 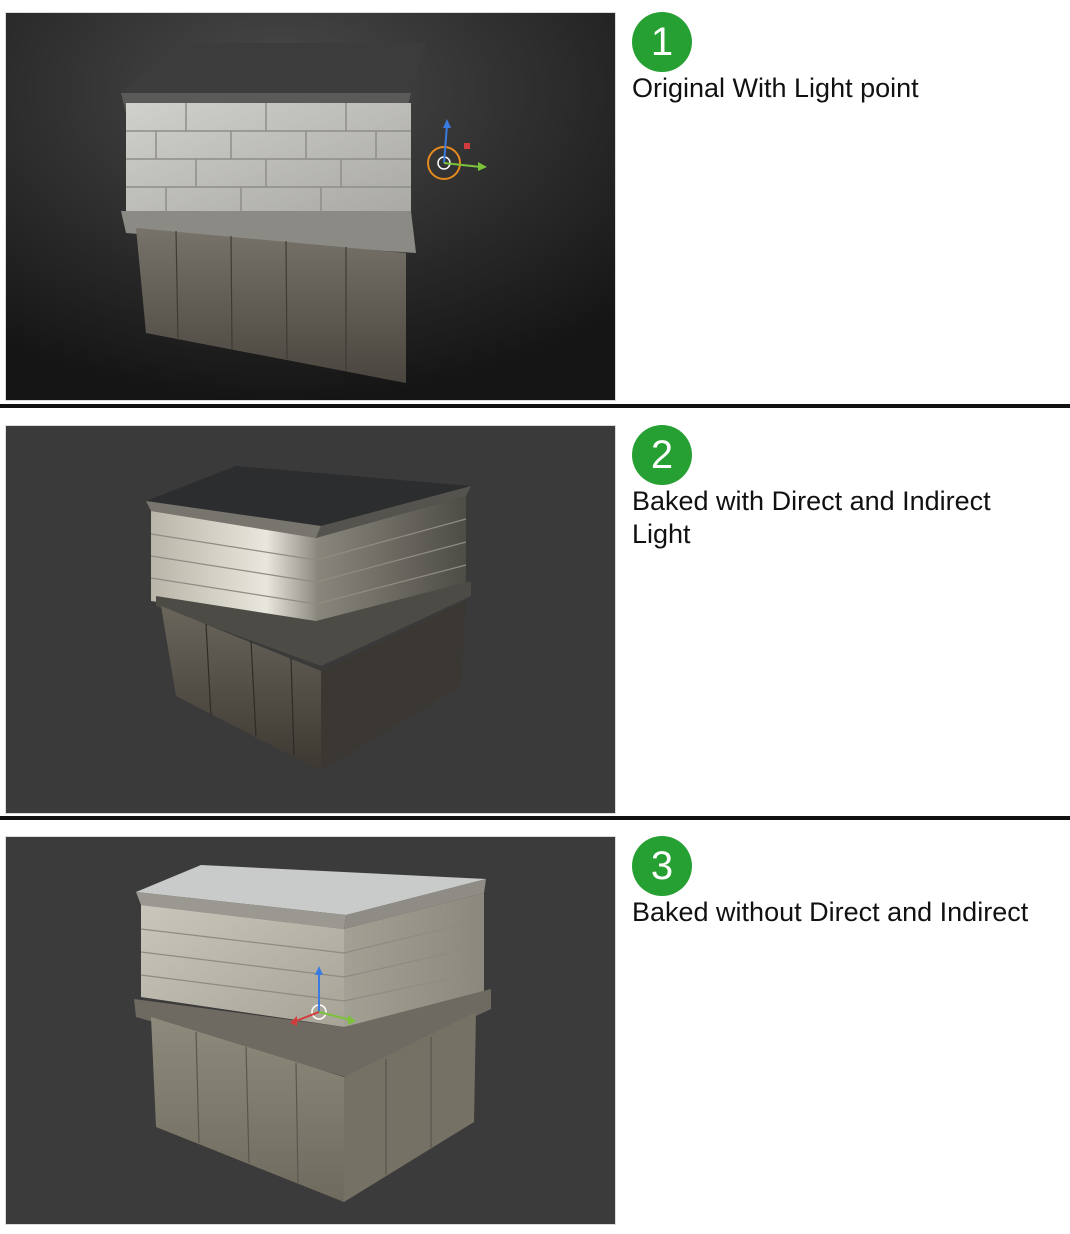 I want to click on step-number-badge: 2, so click(x=662, y=455).